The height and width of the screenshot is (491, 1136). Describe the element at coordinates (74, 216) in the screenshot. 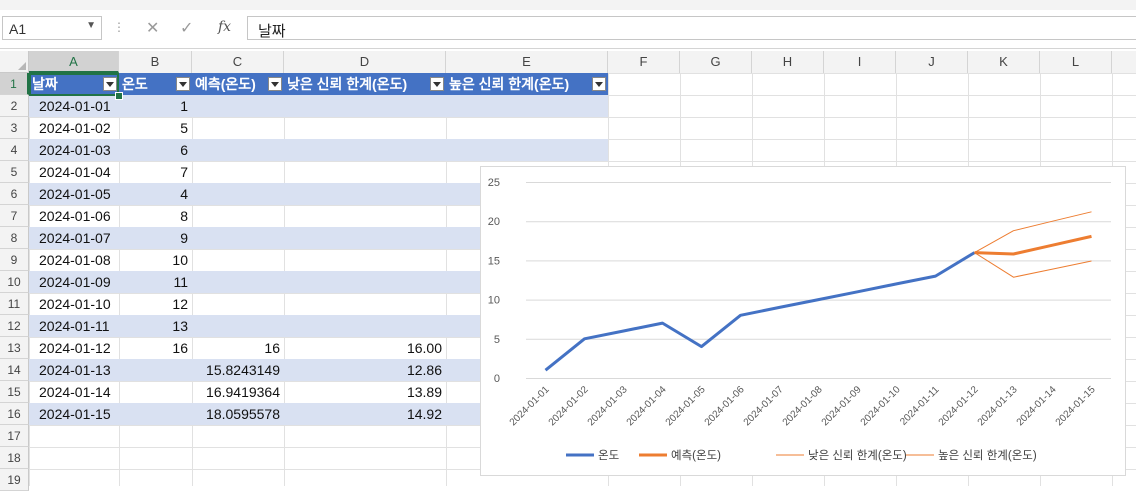

I see `table-cell: 2024-01-06` at that location.